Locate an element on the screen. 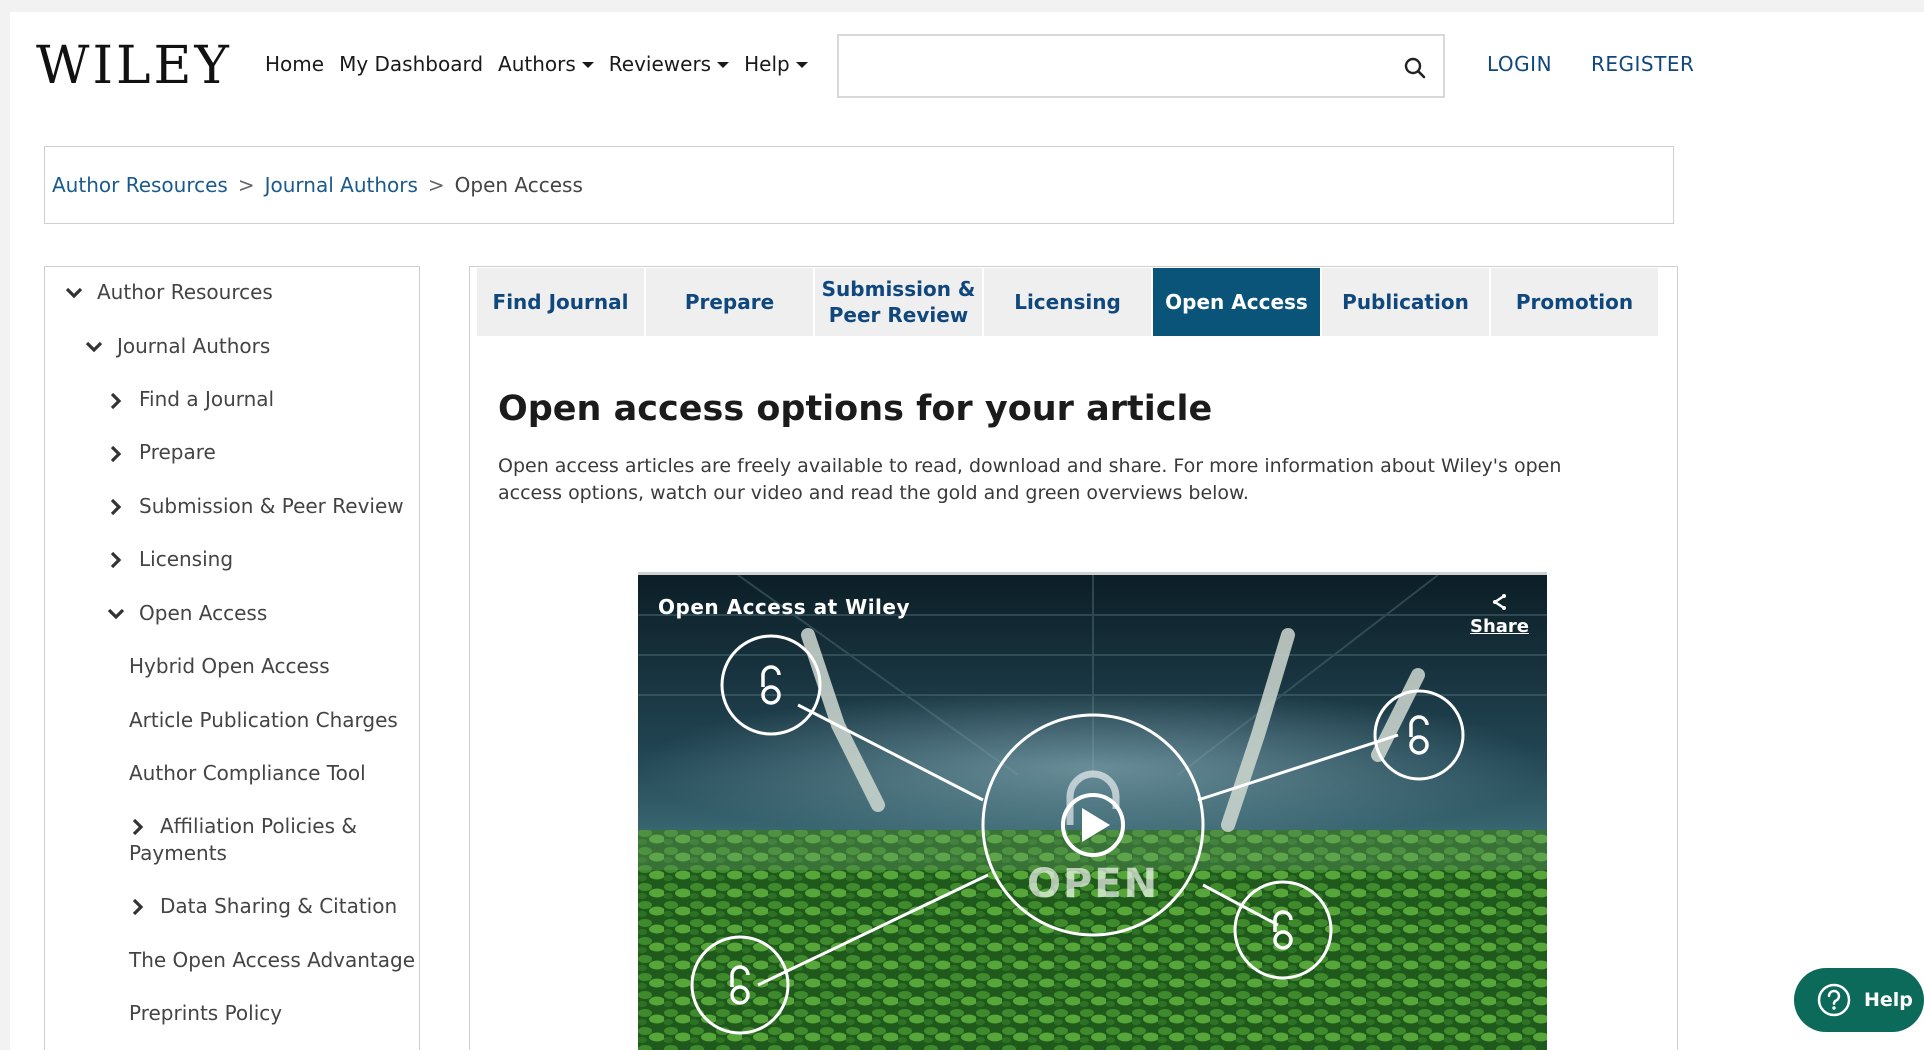  nav-my-dashboard-label: My Dashboard is located at coordinates (411, 64).